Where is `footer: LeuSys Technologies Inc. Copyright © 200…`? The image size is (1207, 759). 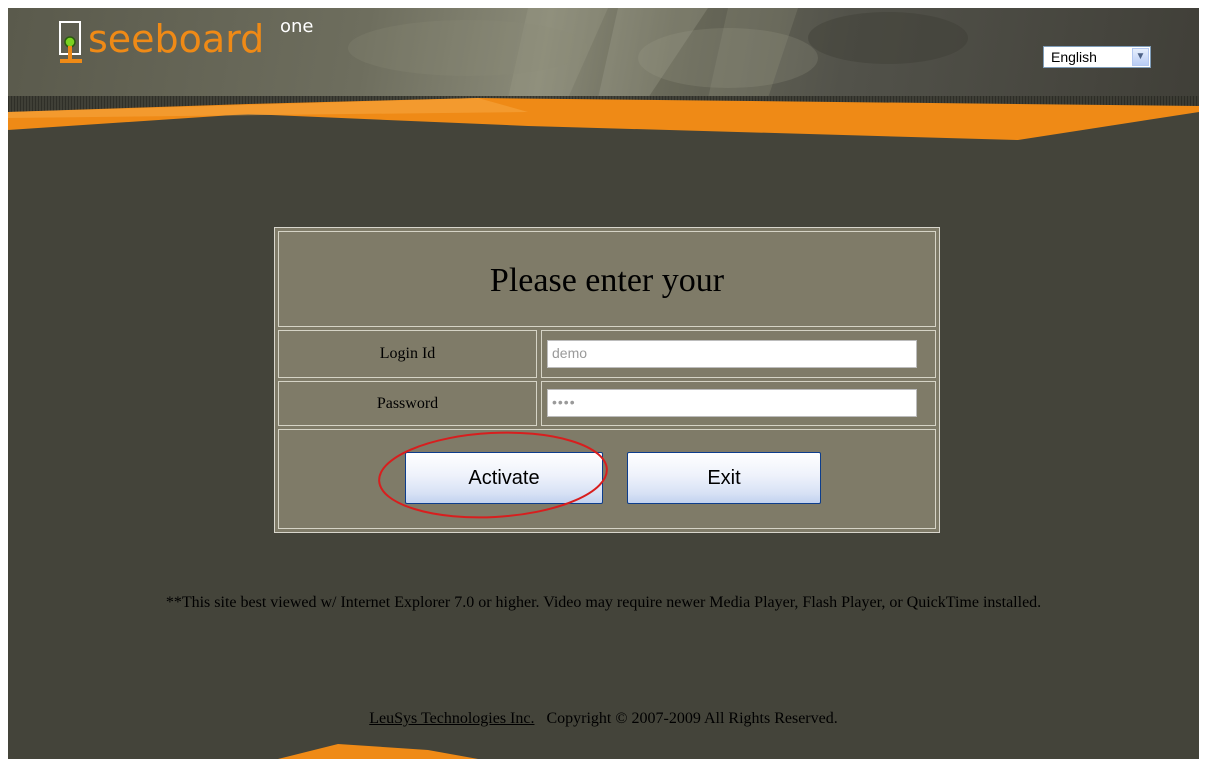 footer: LeuSys Technologies Inc. Copyright © 200… is located at coordinates (603, 719).